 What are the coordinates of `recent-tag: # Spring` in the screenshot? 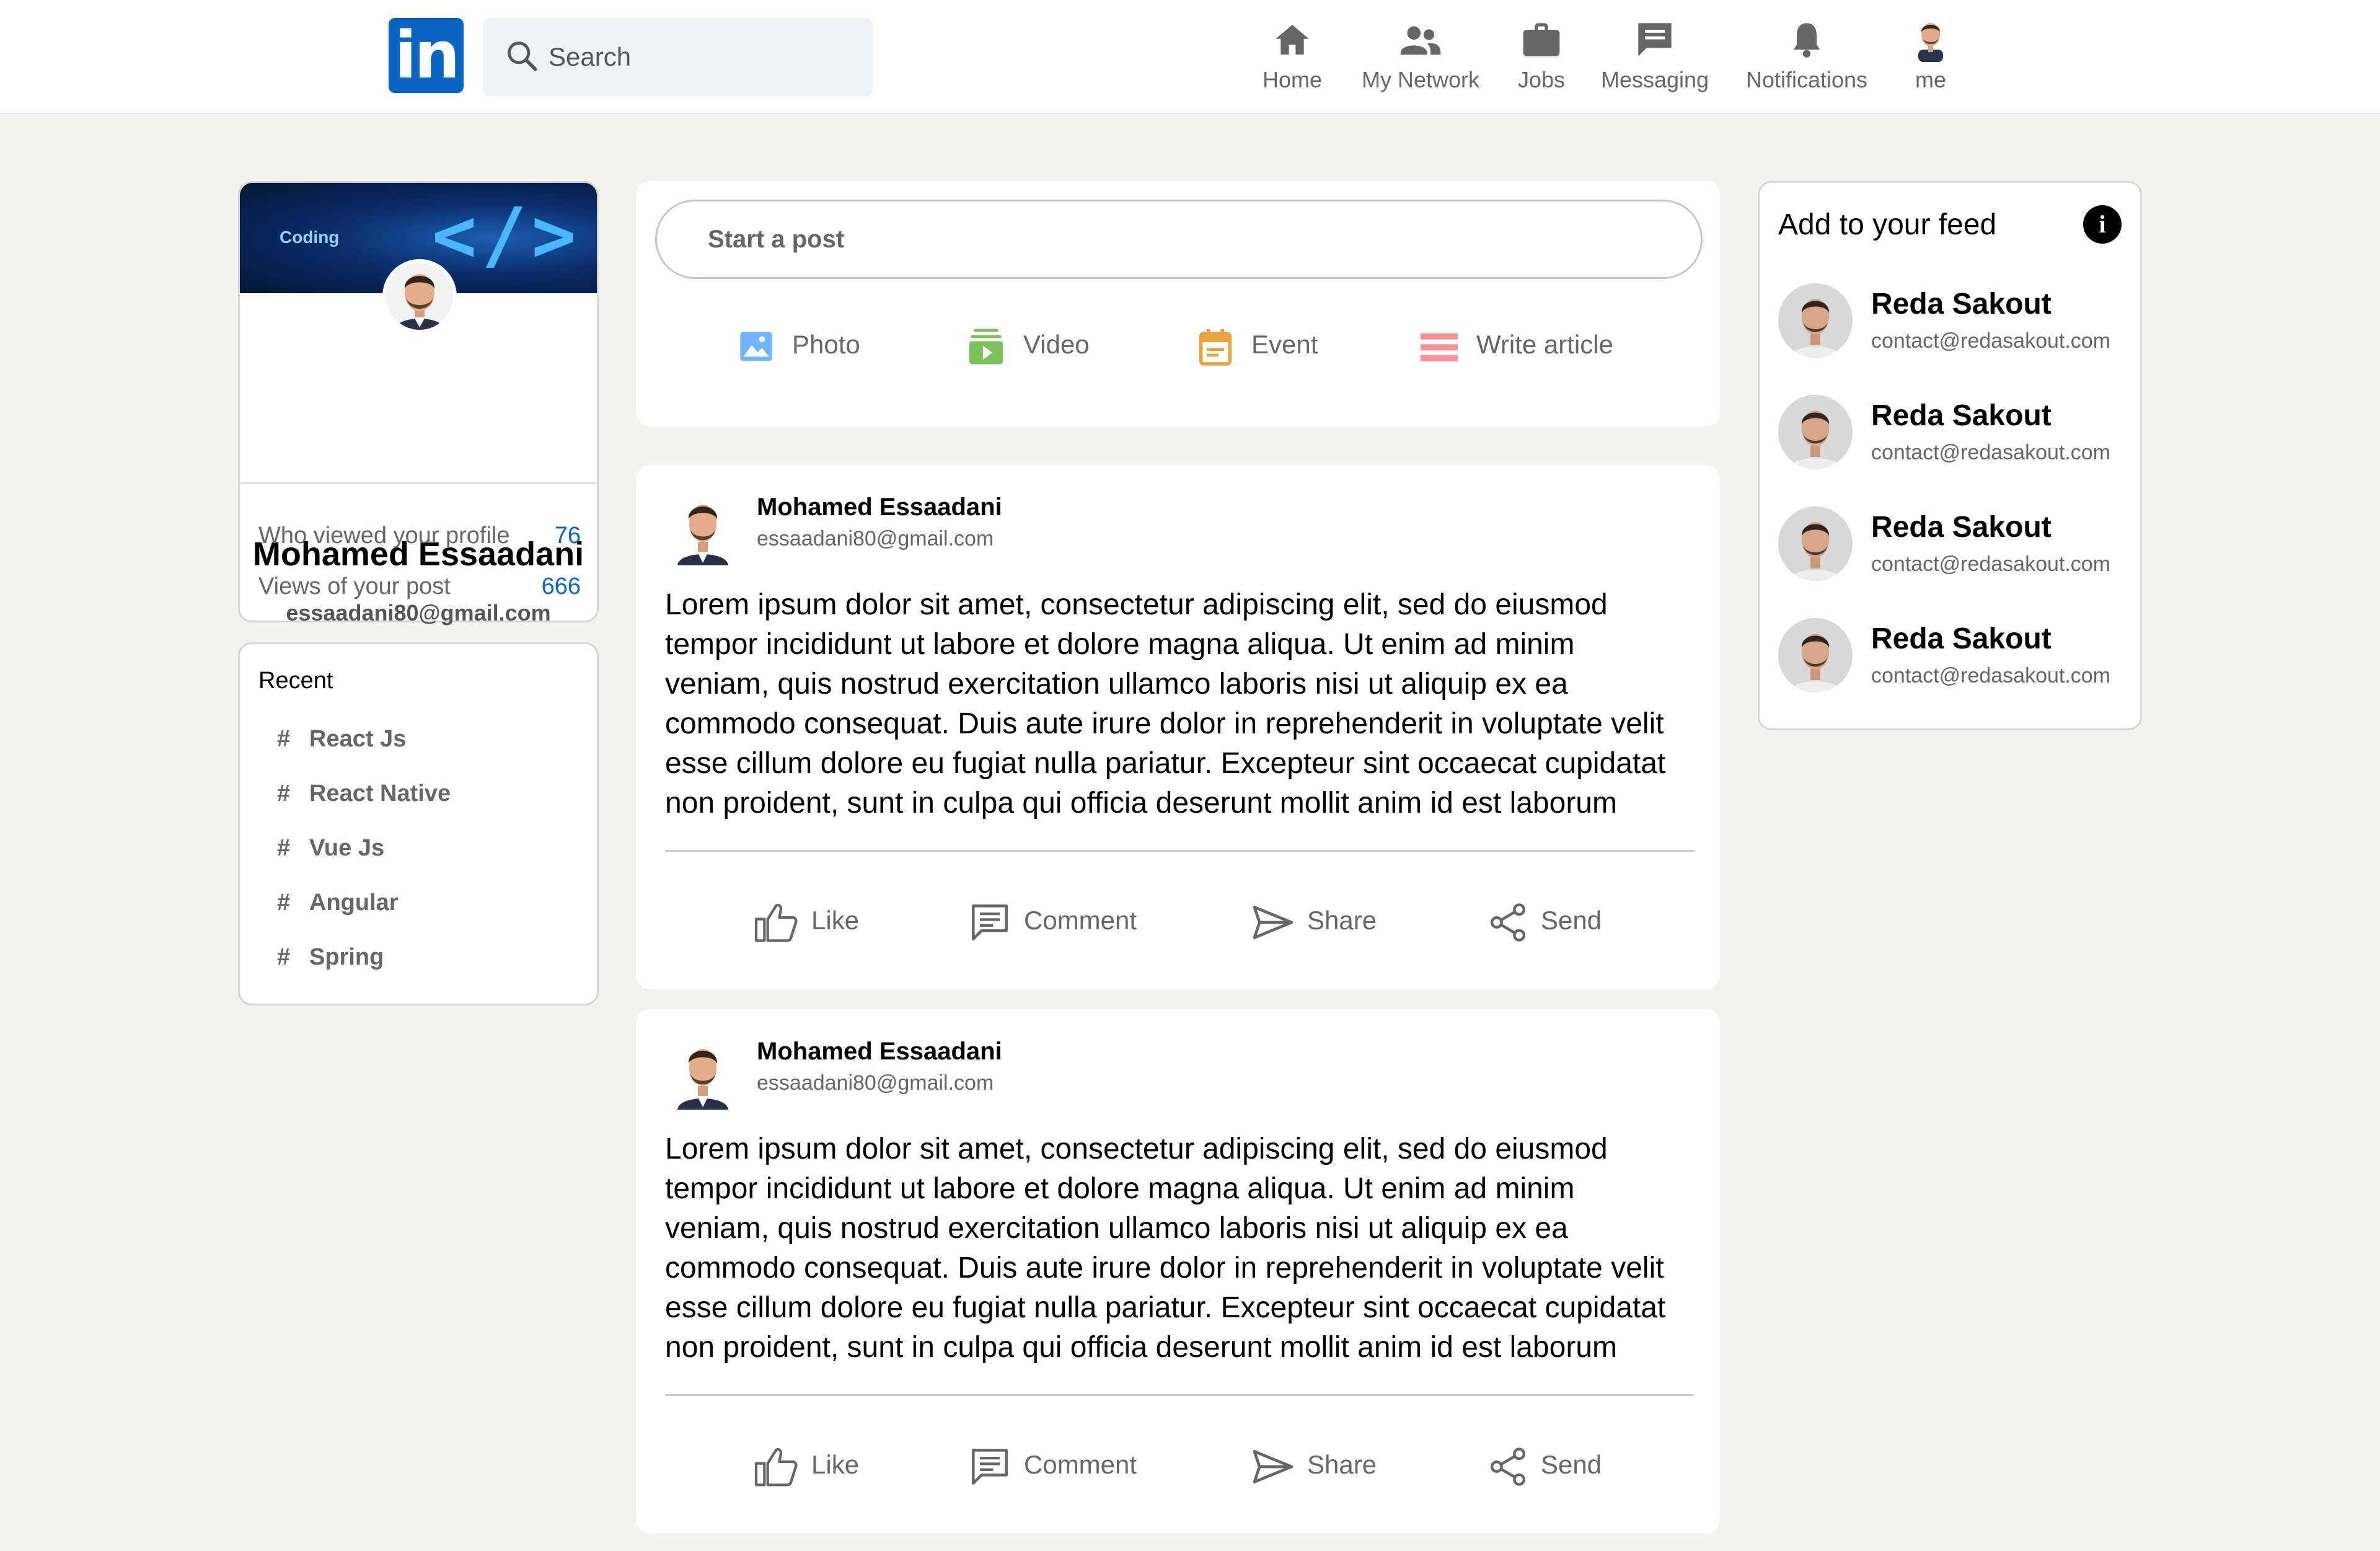 It's located at (330, 958).